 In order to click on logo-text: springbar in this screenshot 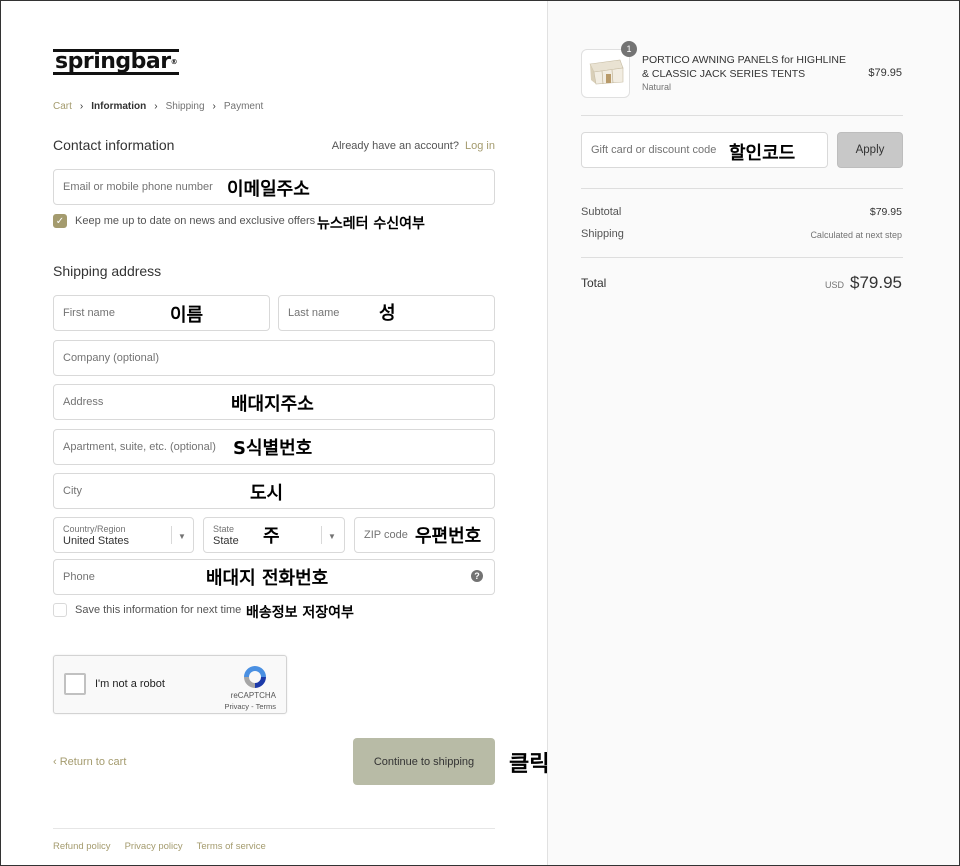, I will do `click(113, 61)`.